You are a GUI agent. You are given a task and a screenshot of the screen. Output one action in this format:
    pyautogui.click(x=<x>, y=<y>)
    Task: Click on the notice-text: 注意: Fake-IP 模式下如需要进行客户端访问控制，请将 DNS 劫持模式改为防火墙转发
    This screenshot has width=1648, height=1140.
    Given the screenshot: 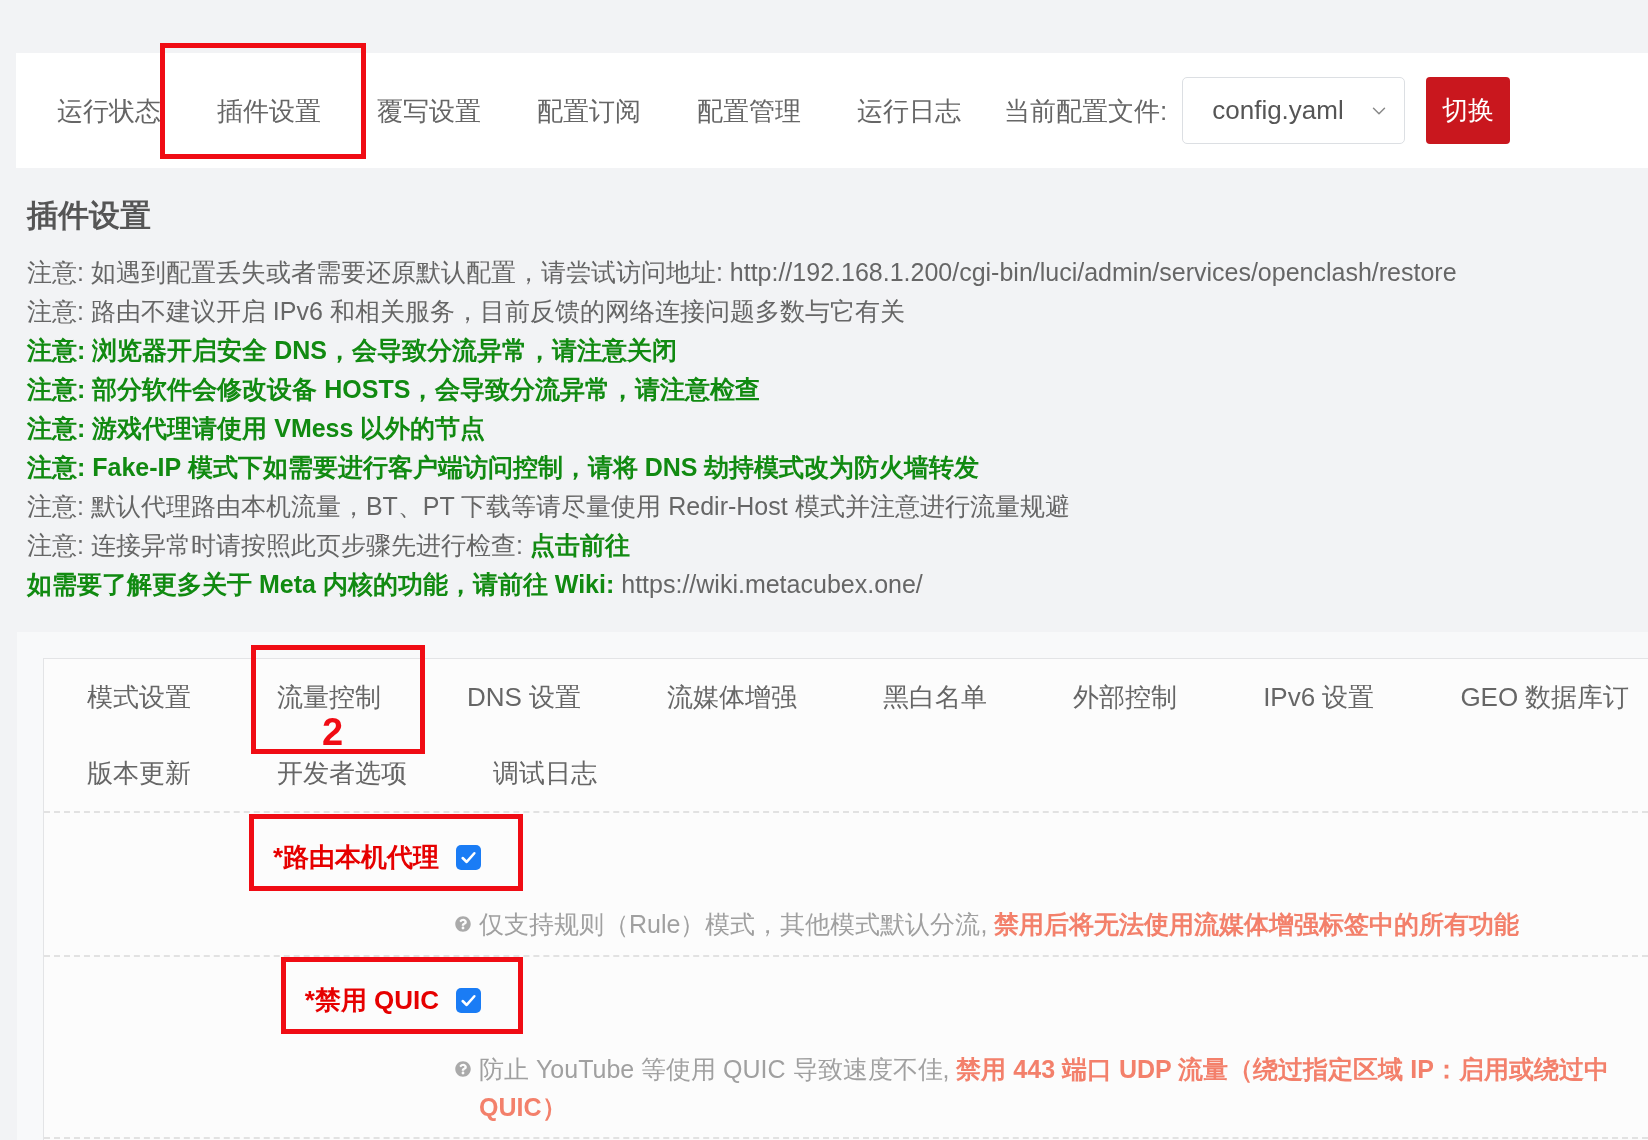 What is the action you would take?
    pyautogui.click(x=503, y=467)
    